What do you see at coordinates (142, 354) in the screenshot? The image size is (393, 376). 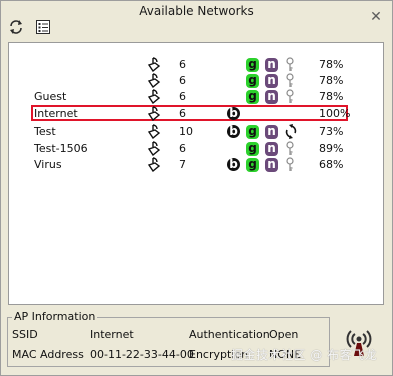 I see `mac-address-value: 00-11-22-33-44-00` at bounding box center [142, 354].